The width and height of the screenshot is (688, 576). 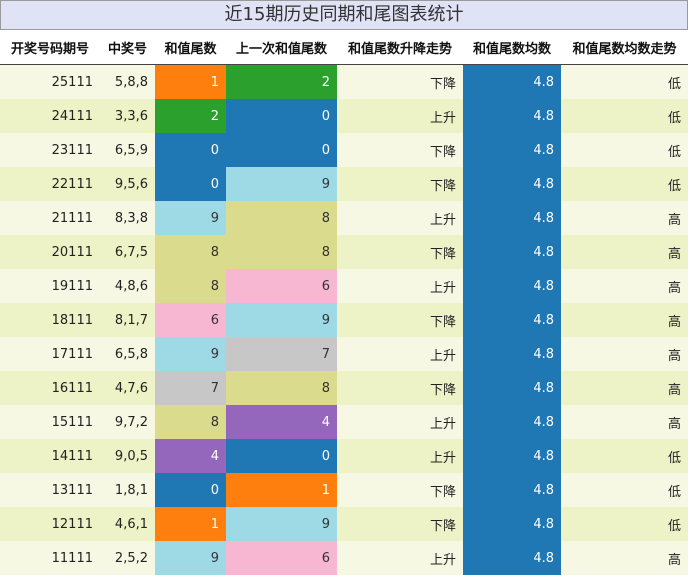 I want to click on cell-period: 11111, so click(x=50, y=558).